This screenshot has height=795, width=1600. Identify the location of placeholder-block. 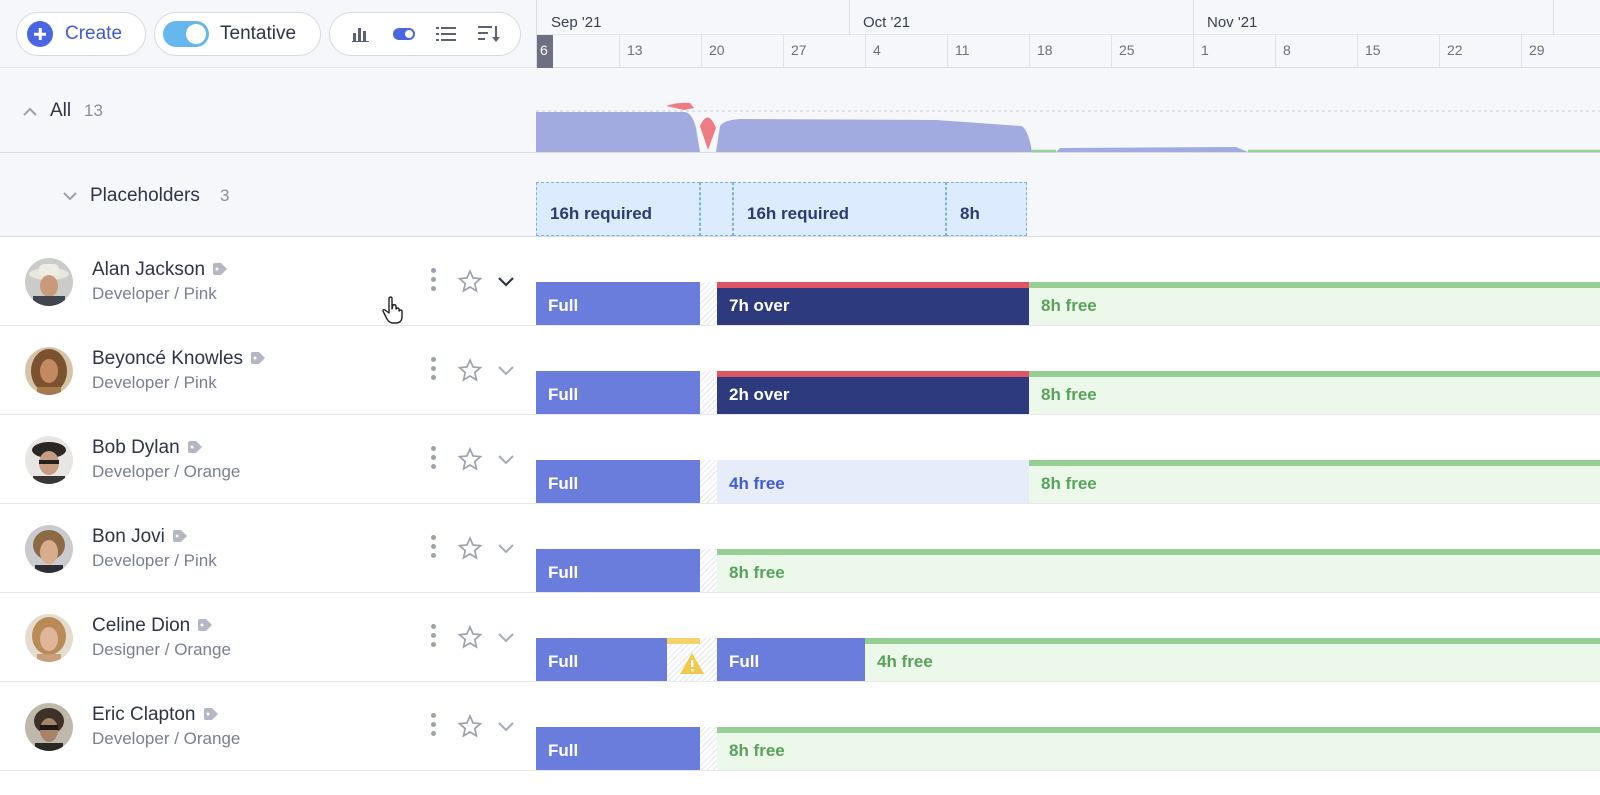
(716, 209).